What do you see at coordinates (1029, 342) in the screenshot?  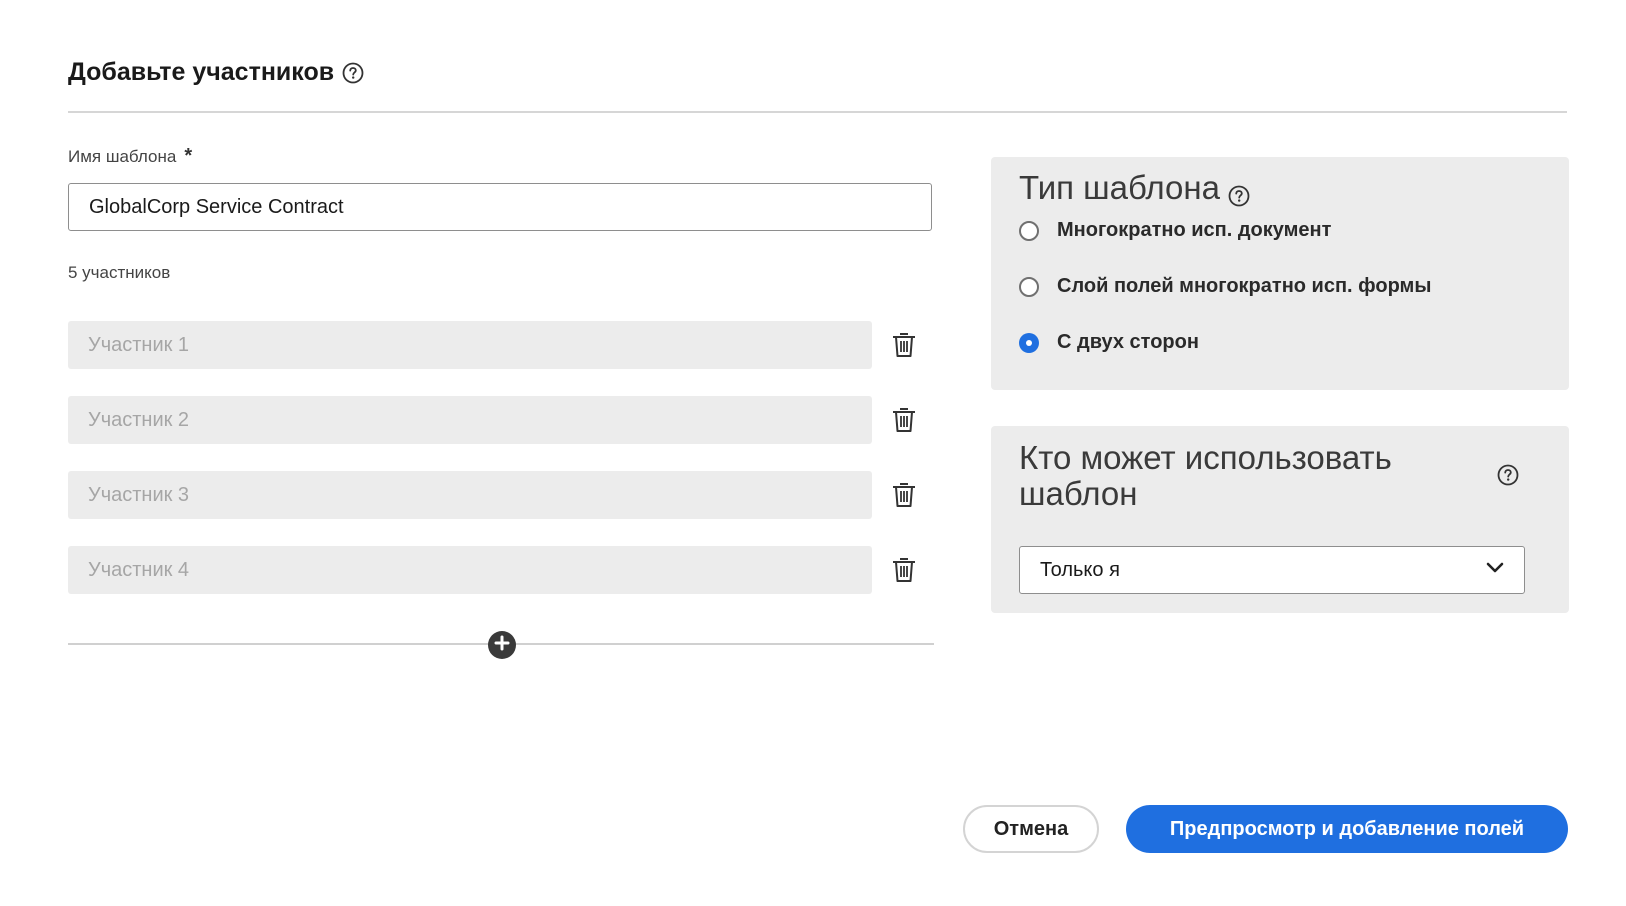 I see `radio-button-selected` at bounding box center [1029, 342].